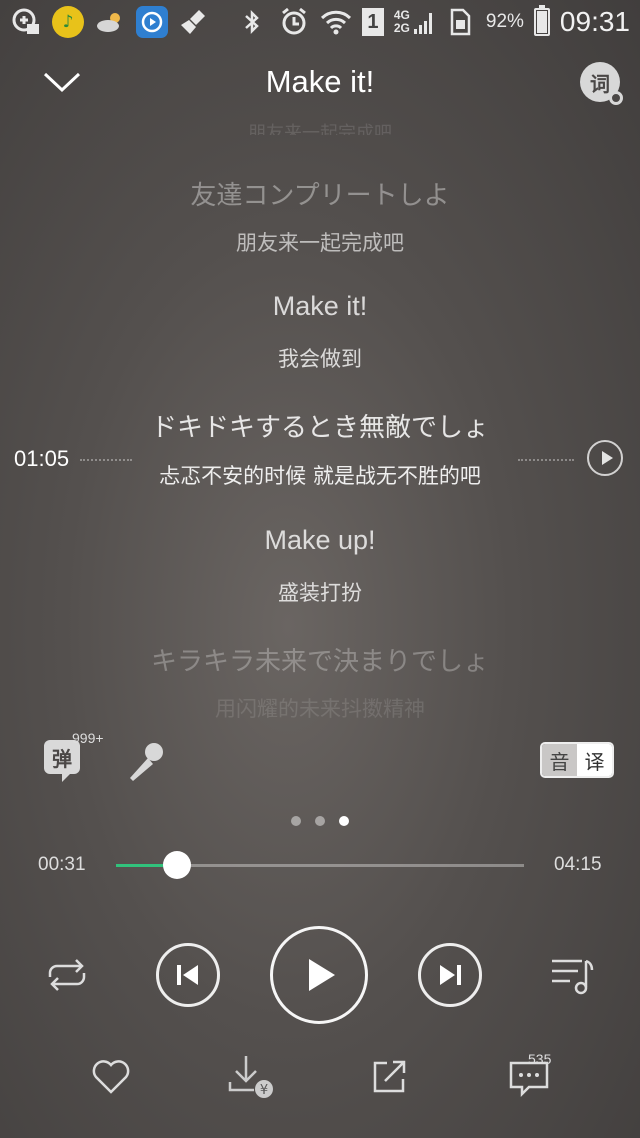  Describe the element at coordinates (88, 738) in the screenshot. I see `danmaku-count: 999+` at that location.